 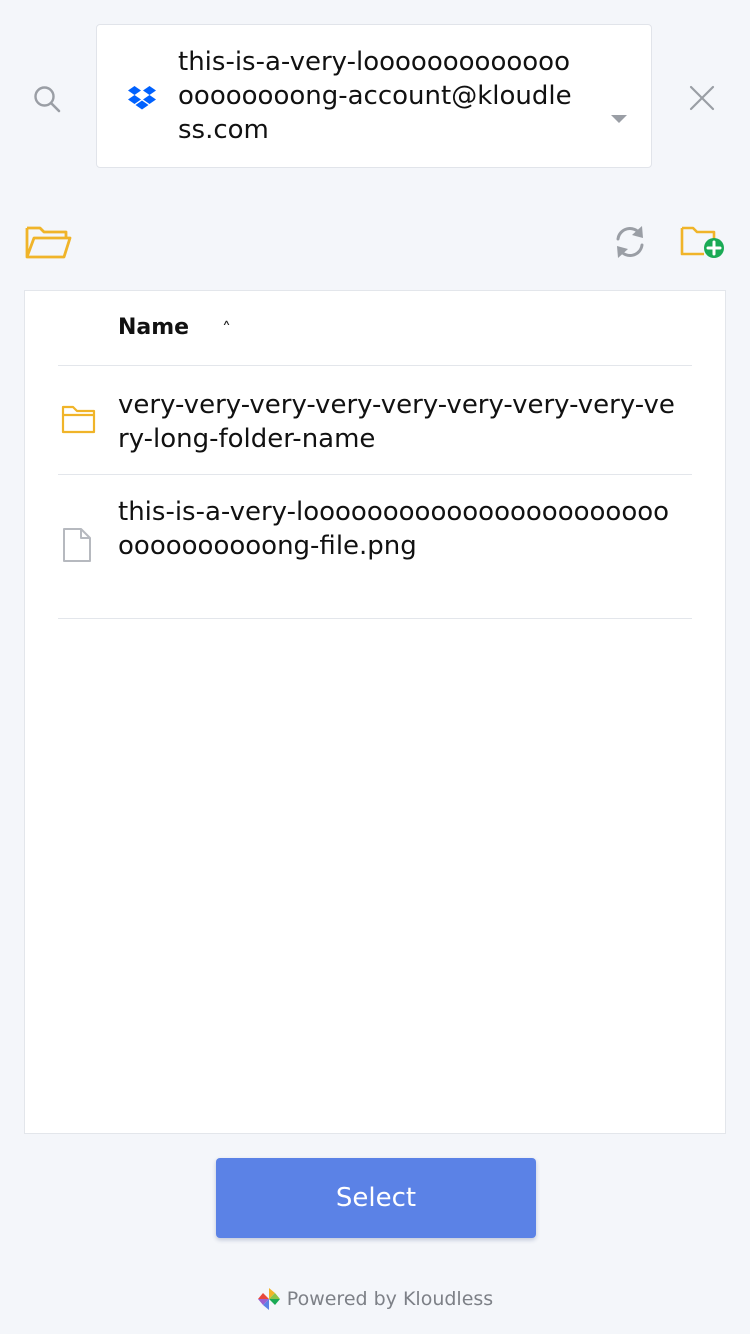 What do you see at coordinates (390, 1299) in the screenshot?
I see `footer-text: Powered by Kloudless` at bounding box center [390, 1299].